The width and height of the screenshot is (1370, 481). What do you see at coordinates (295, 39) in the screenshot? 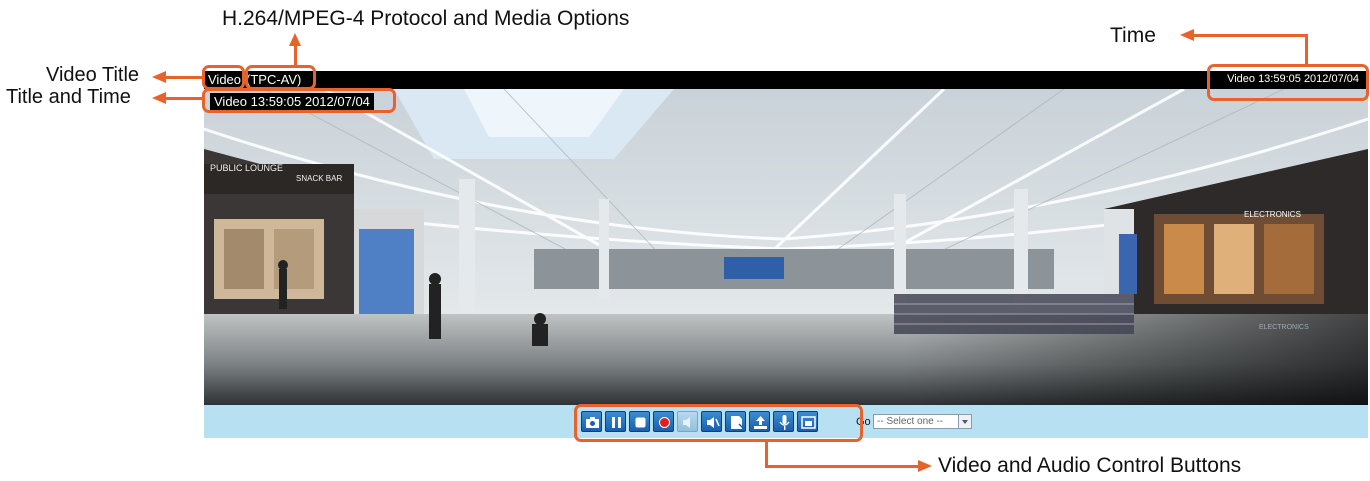
I see `protocol-arrowhead` at bounding box center [295, 39].